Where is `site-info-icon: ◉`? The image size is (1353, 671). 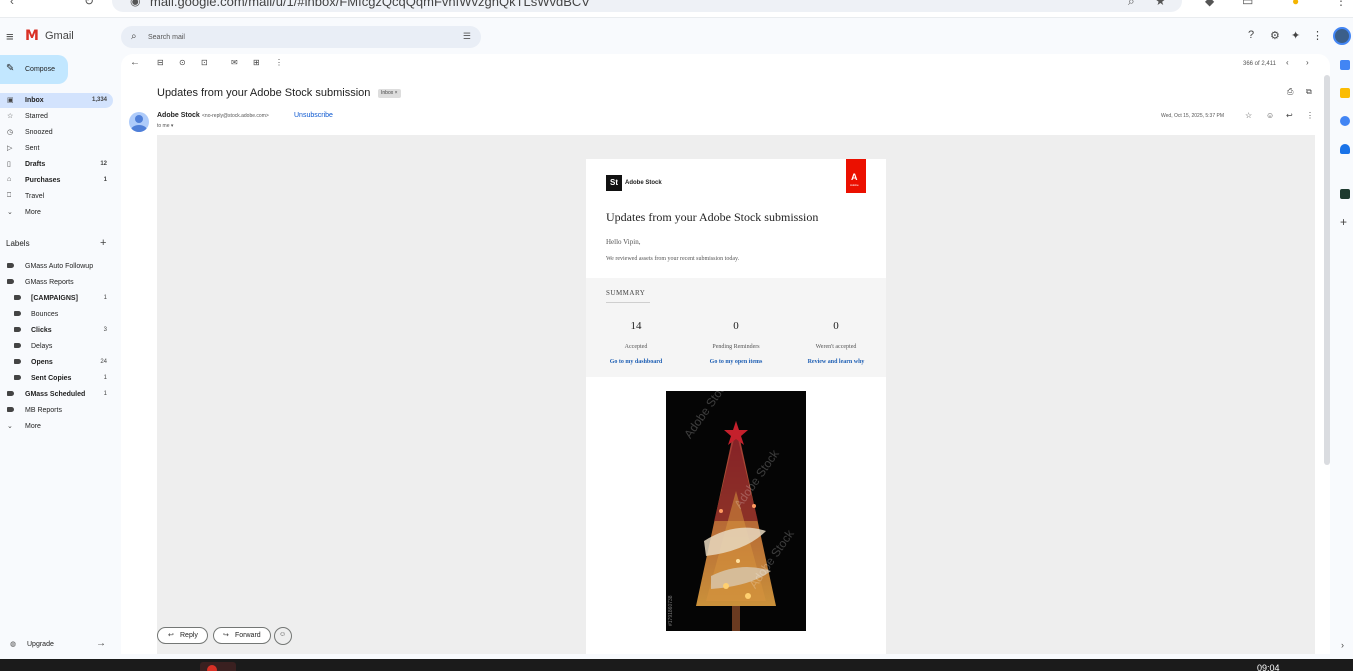 site-info-icon: ◉ is located at coordinates (135, 4).